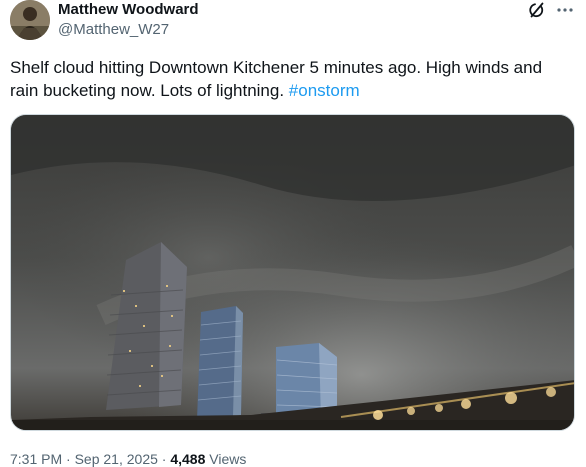  Describe the element at coordinates (220, 363) in the screenshot. I see `tower-middle` at that location.